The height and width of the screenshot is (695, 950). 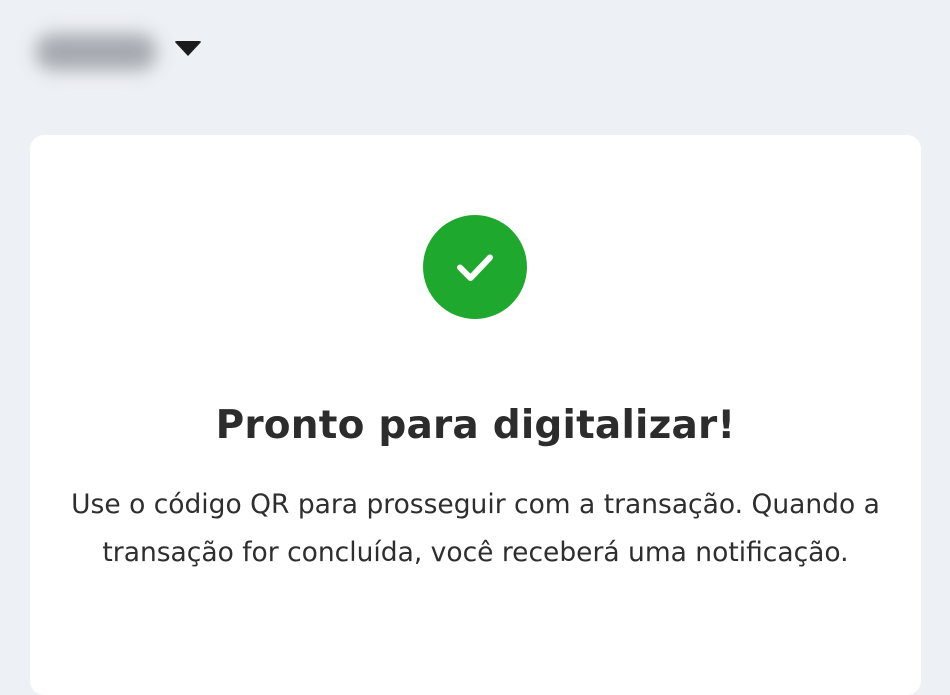 What do you see at coordinates (188, 48) in the screenshot?
I see `chevron-down-icon` at bounding box center [188, 48].